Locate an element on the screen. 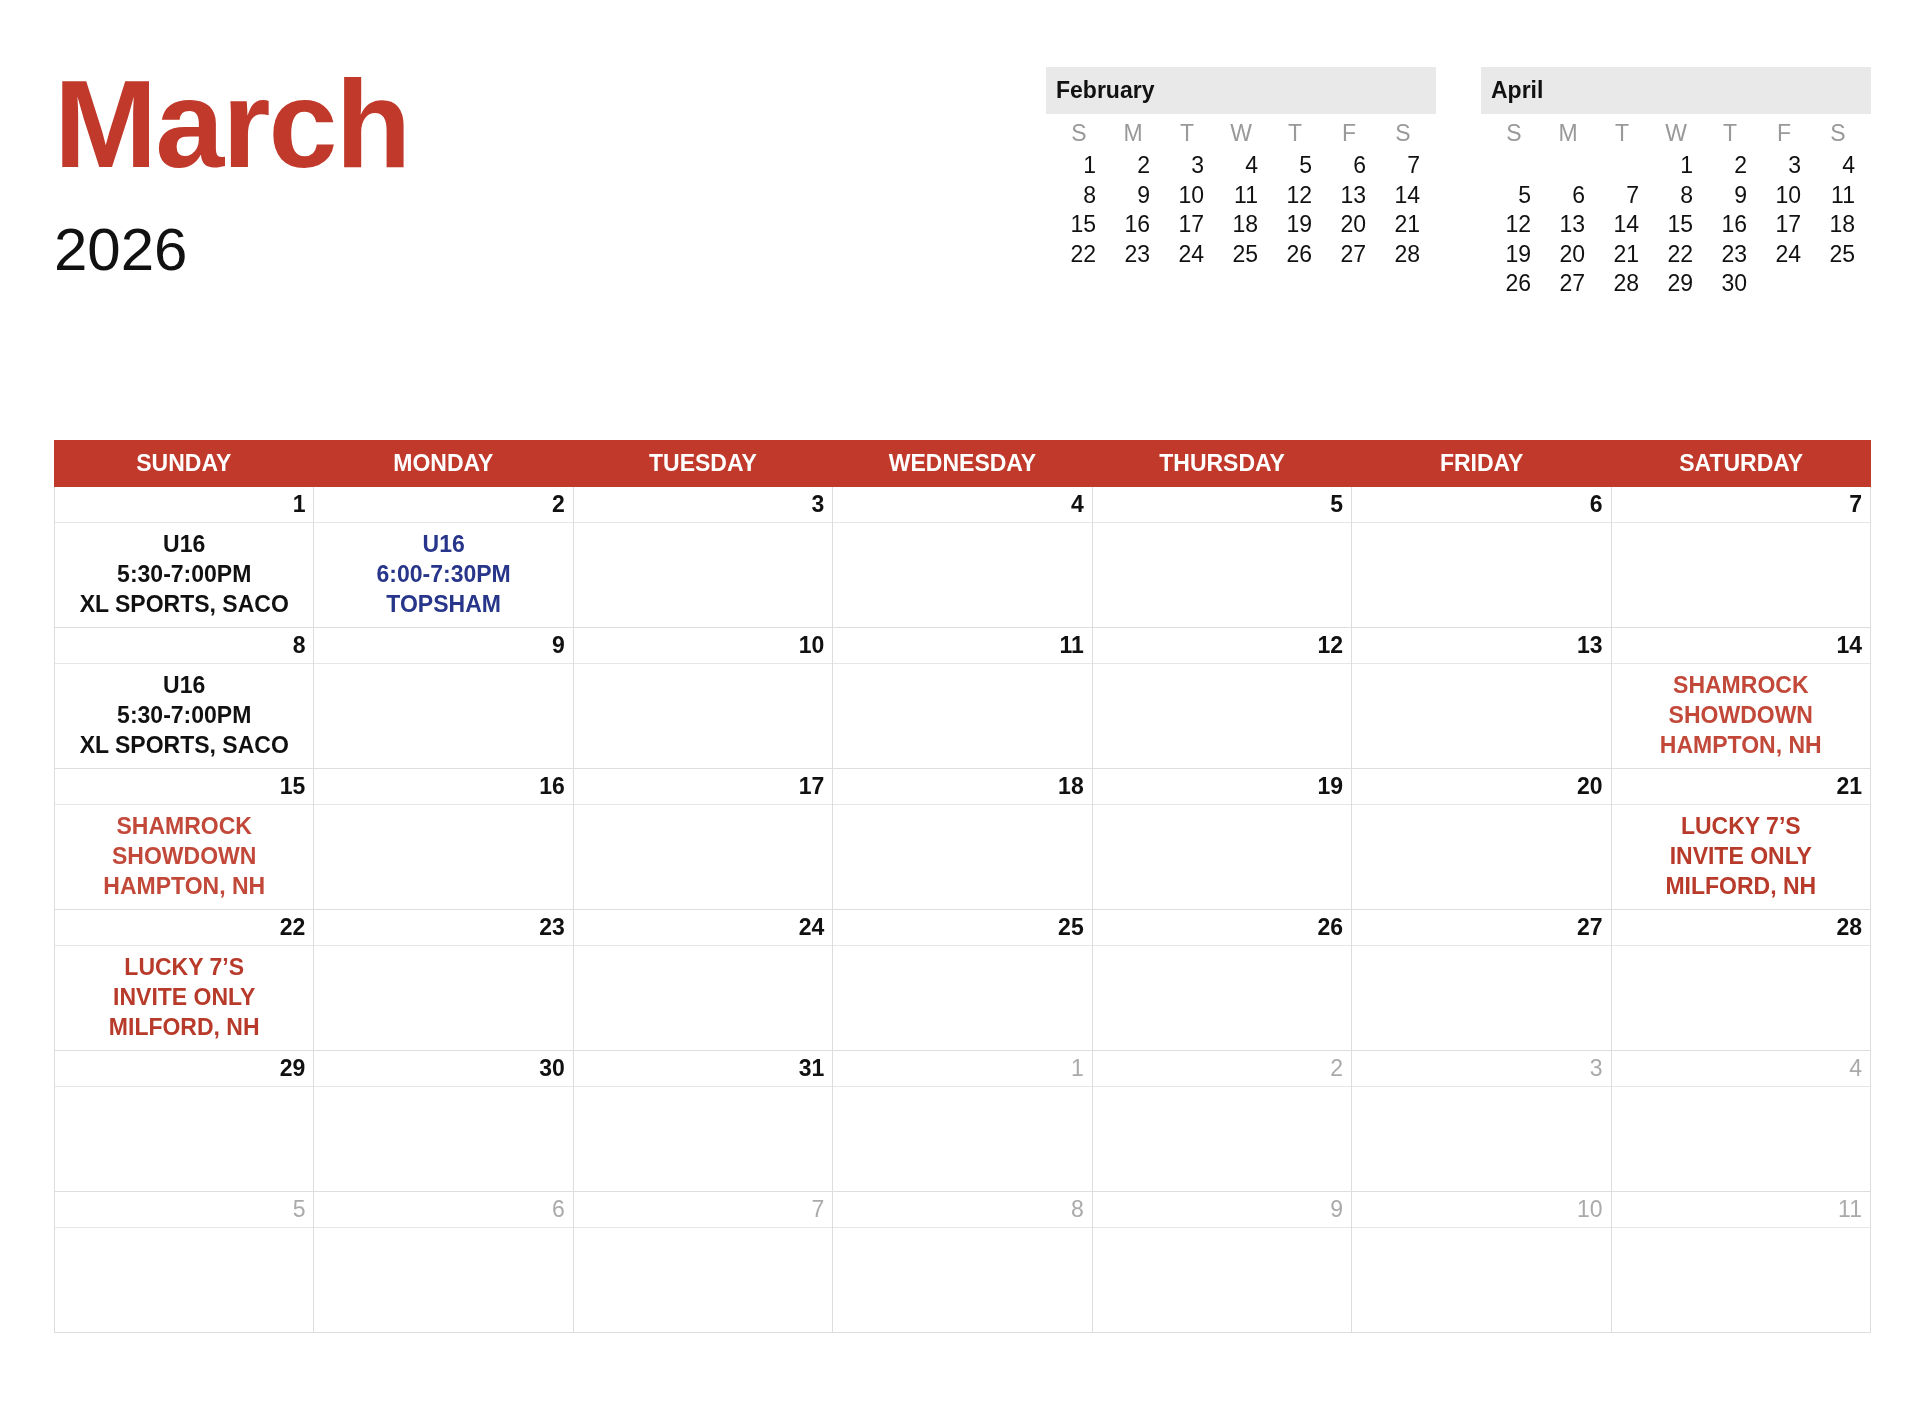  weekday-header: TUESDAY is located at coordinates (703, 463).